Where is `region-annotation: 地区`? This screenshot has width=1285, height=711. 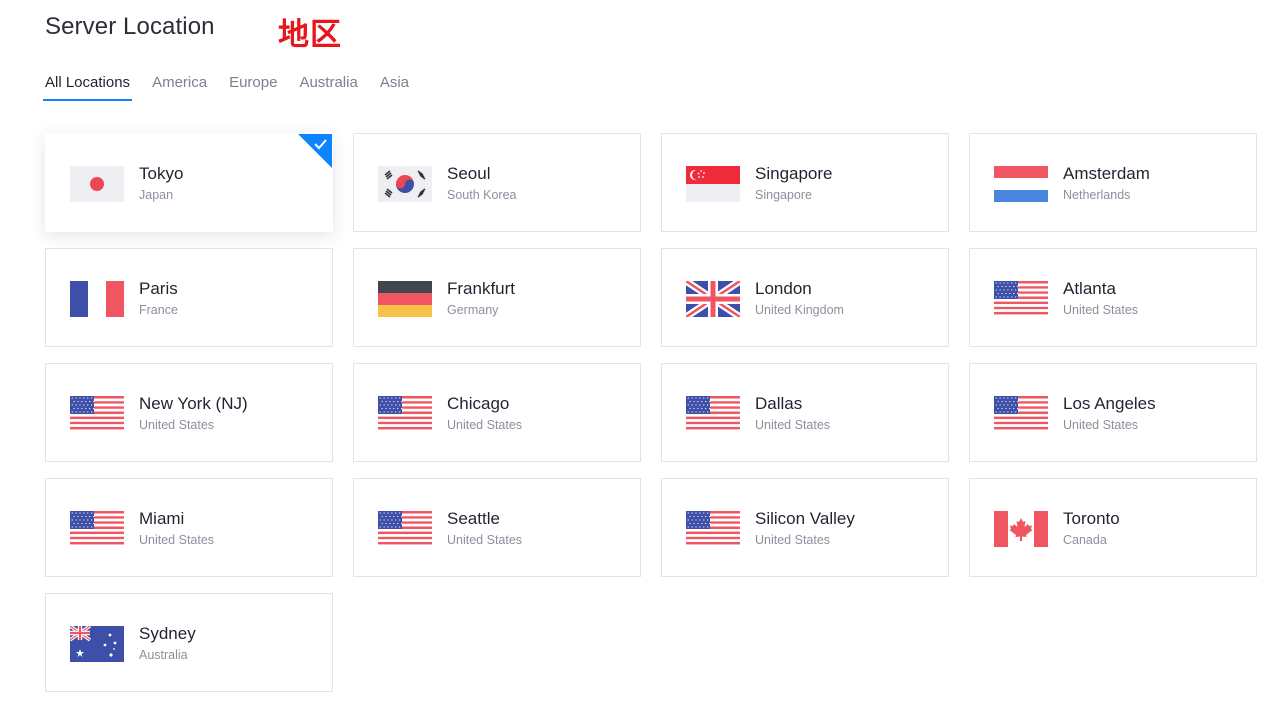 region-annotation: 地区 is located at coordinates (310, 34).